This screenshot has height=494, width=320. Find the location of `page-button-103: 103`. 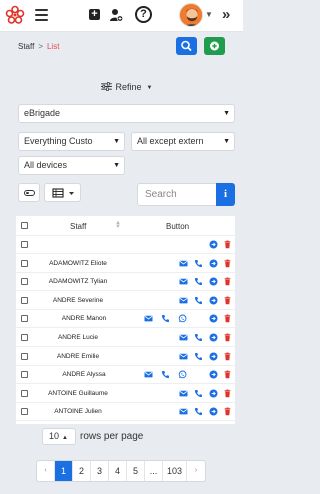

page-button-103: 103 is located at coordinates (175, 471).